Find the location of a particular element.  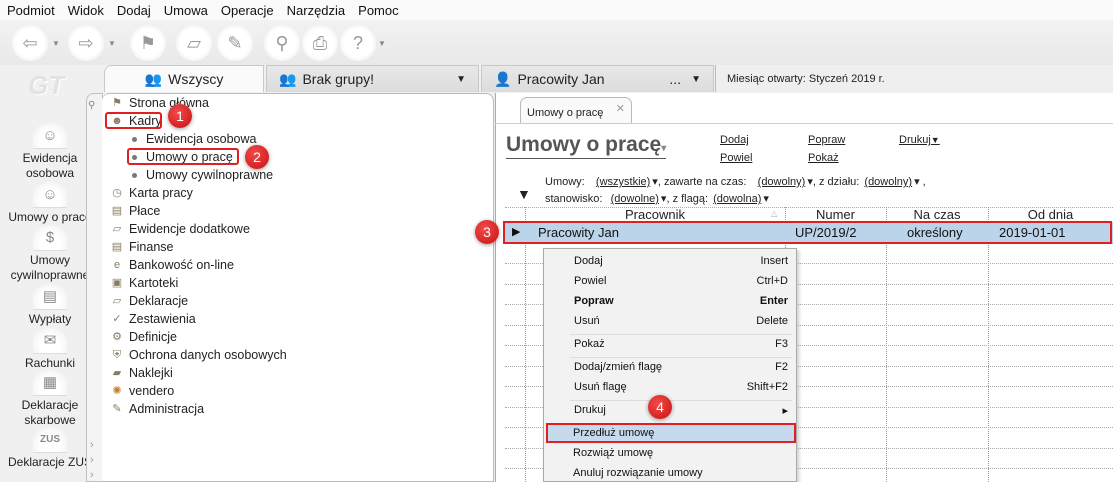

tree-item-ewidencje-dodatkowe: ▱ Ewidencje dodatkowe is located at coordinates (180, 229).